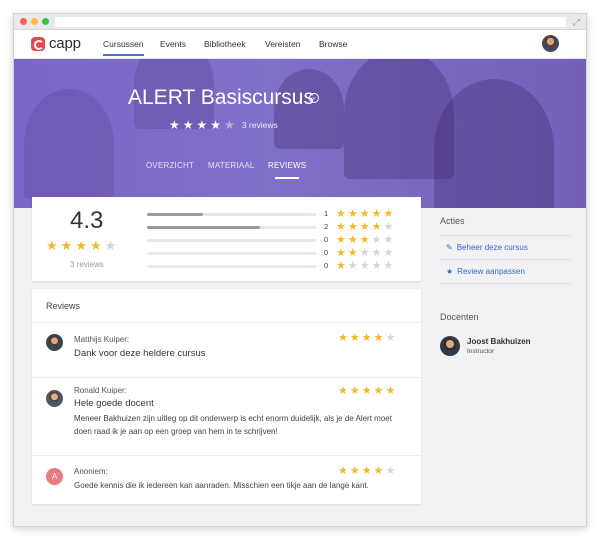  I want to click on average-stars: ★ ★ ★ ★ ★, so click(82, 246).